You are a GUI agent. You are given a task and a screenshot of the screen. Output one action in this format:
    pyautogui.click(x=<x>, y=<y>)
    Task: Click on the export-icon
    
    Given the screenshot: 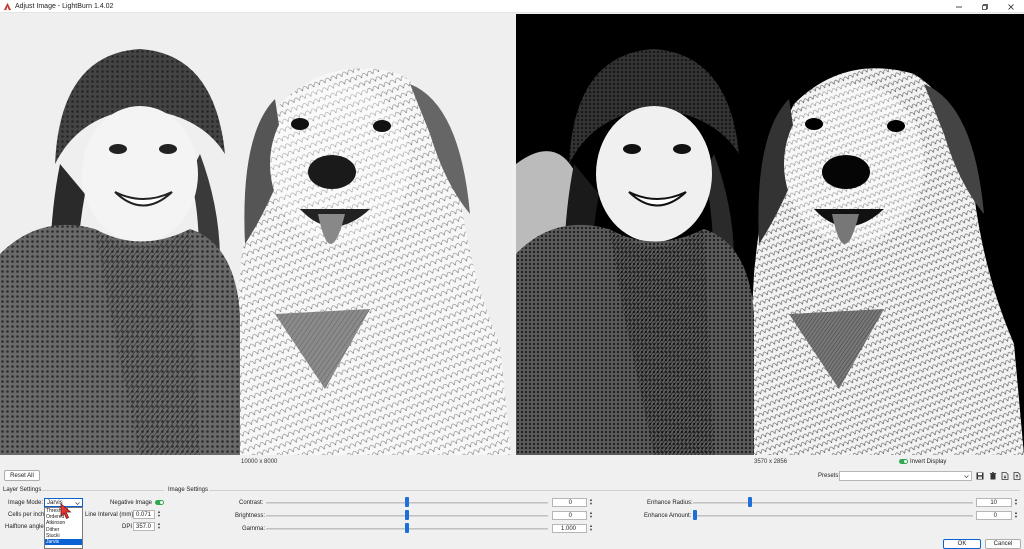 What is the action you would take?
    pyautogui.click(x=1016, y=475)
    